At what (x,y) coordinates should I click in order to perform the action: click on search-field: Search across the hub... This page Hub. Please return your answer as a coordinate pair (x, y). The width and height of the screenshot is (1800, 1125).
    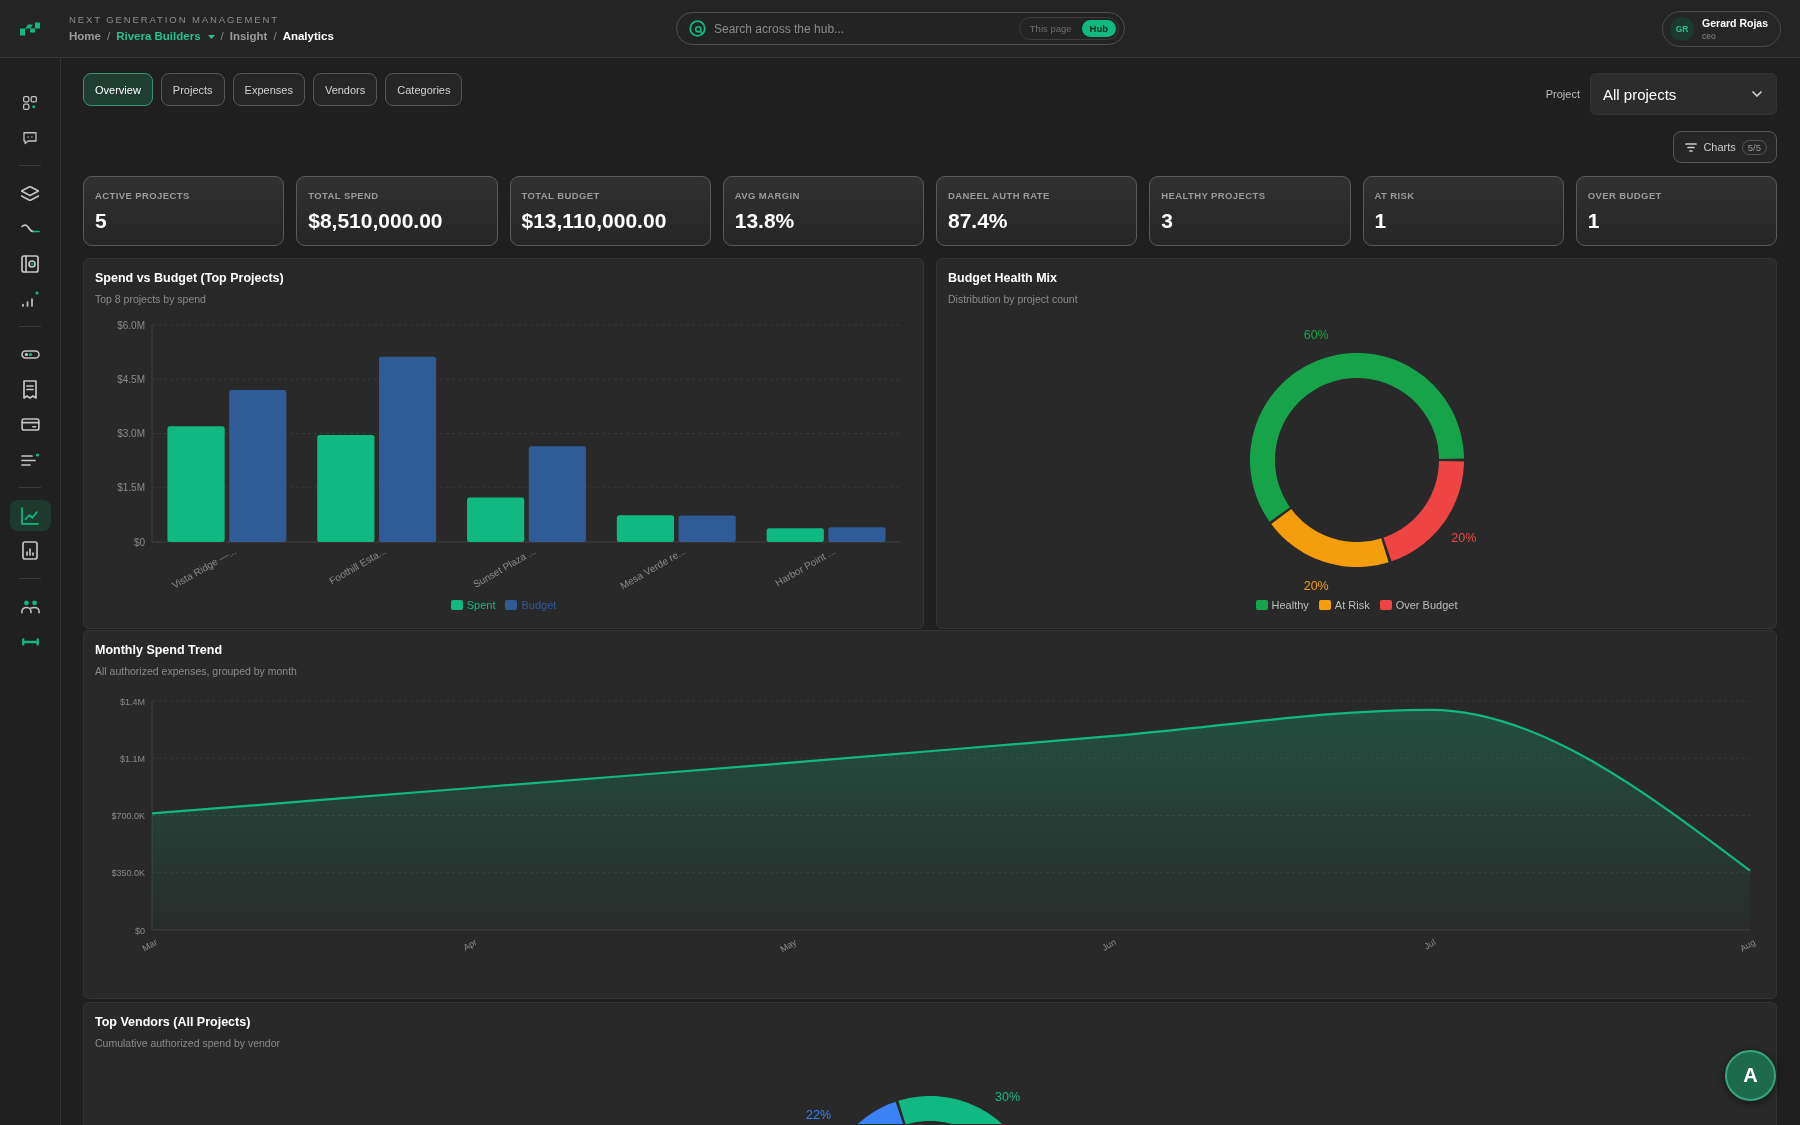
    Looking at the image, I should click on (900, 28).